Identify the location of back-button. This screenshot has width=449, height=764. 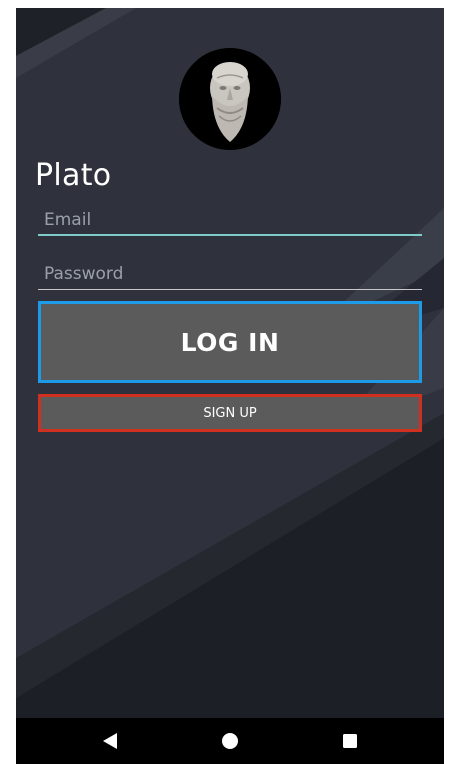
(110, 741).